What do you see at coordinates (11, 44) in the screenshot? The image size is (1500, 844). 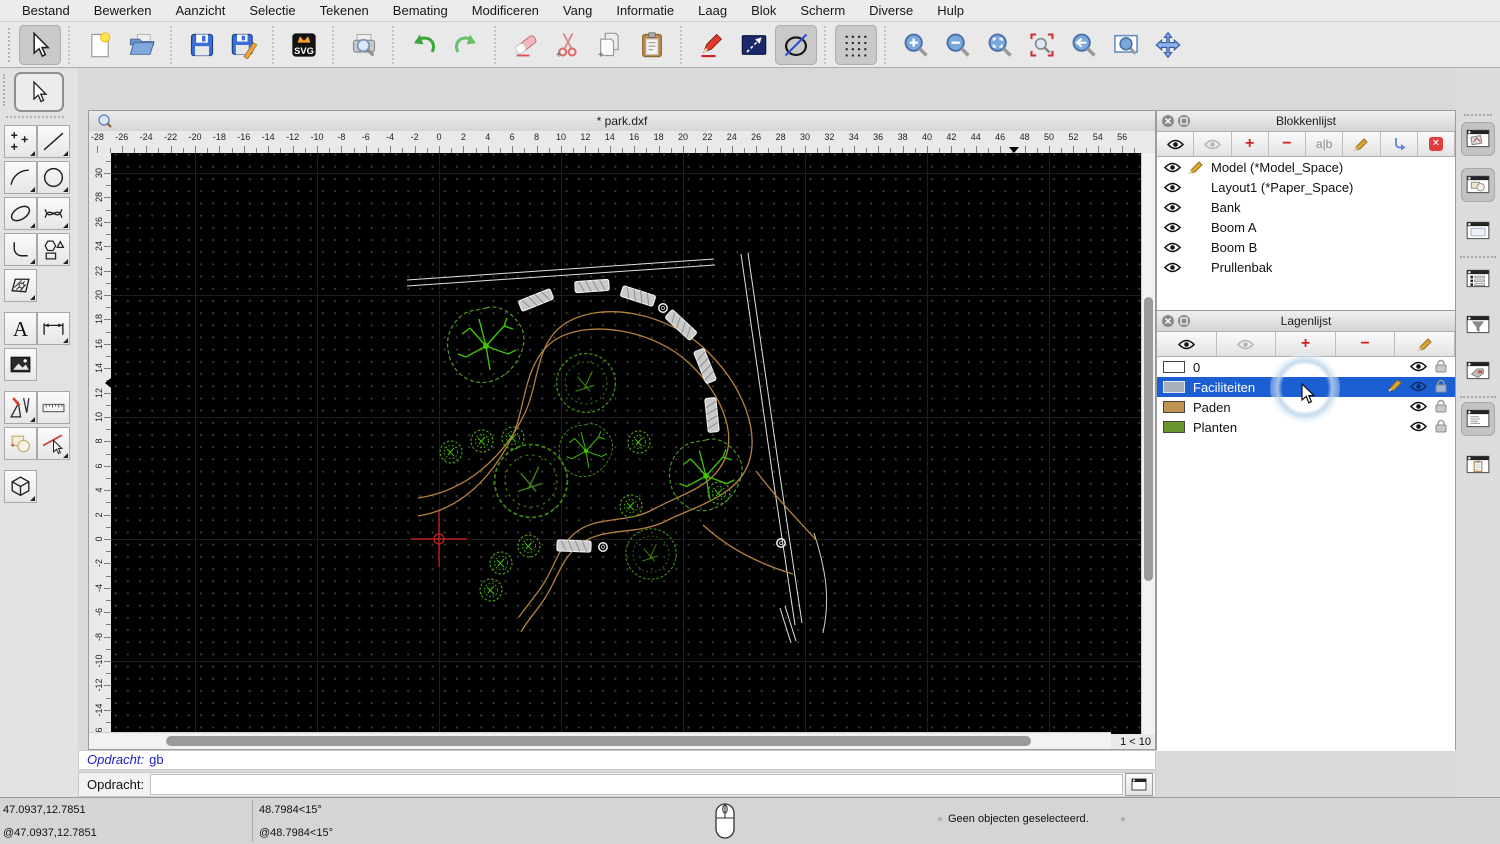 I see `toolbar-grip` at bounding box center [11, 44].